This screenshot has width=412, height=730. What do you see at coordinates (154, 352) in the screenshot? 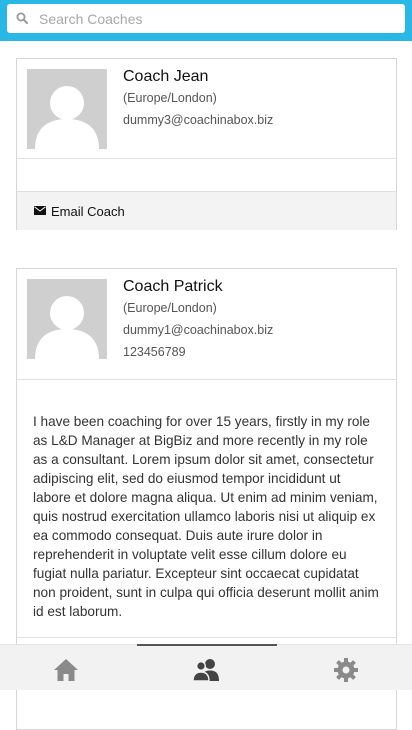
I see `coach-phone: 123456789` at bounding box center [154, 352].